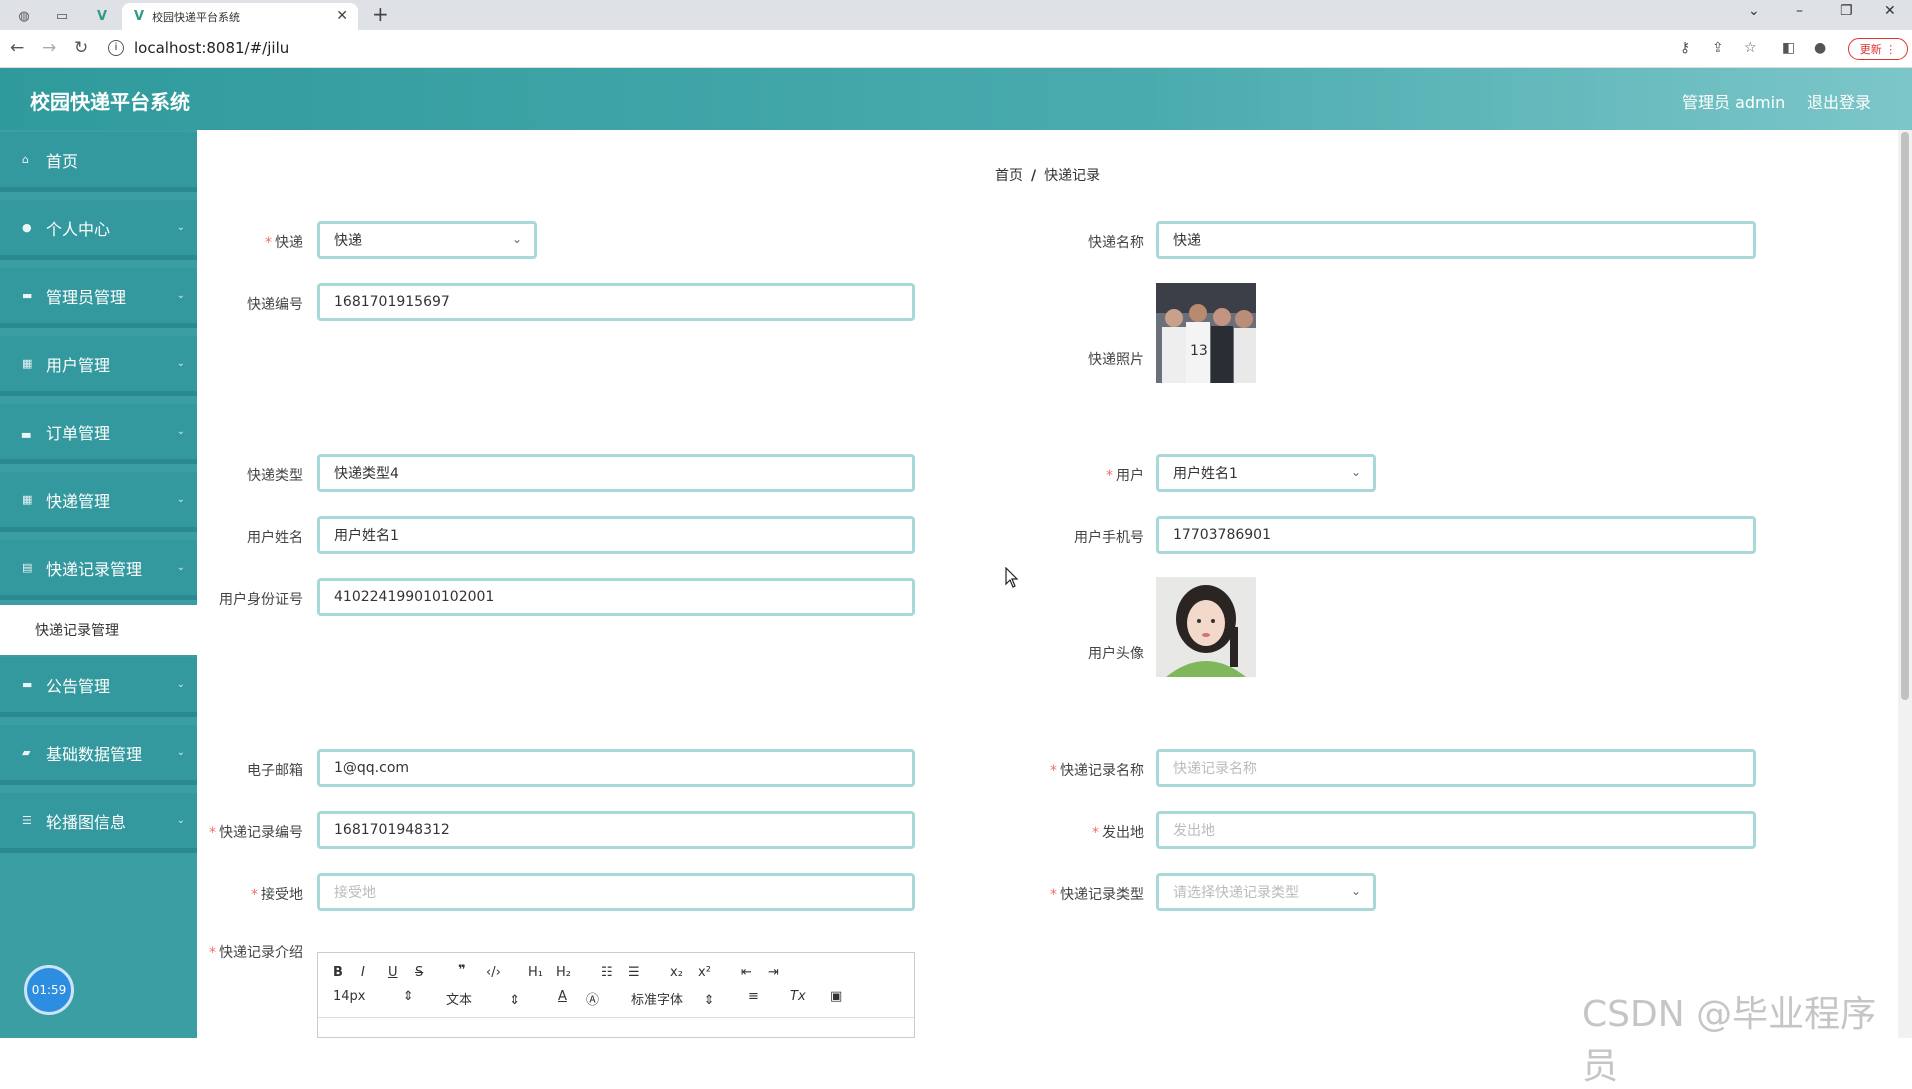 This screenshot has width=1912, height=1089. What do you see at coordinates (616, 535) in the screenshot?
I see `user-name-input: 用户姓名1` at bounding box center [616, 535].